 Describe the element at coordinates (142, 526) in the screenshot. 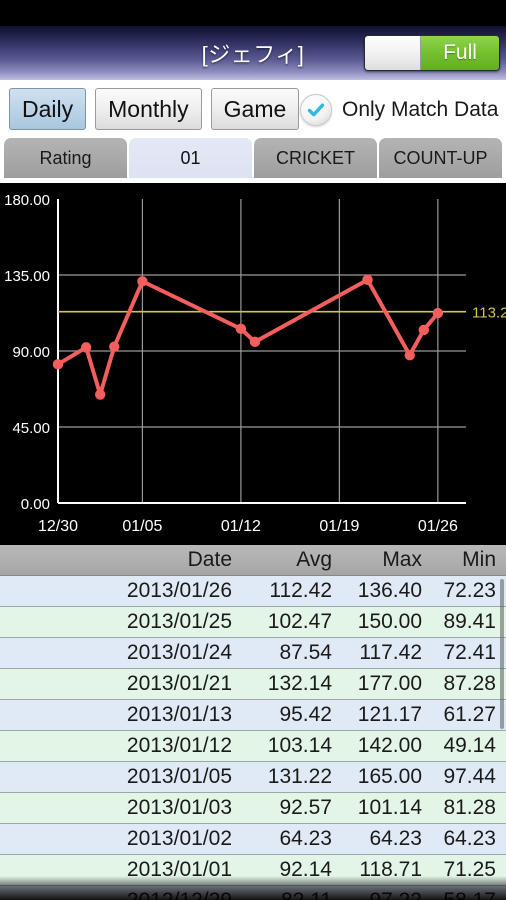

I see `x-axis-tick-label: 01/05` at that location.